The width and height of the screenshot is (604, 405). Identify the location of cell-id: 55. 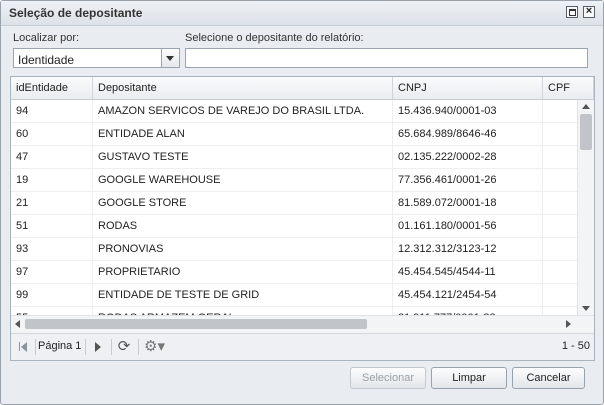
(52, 311).